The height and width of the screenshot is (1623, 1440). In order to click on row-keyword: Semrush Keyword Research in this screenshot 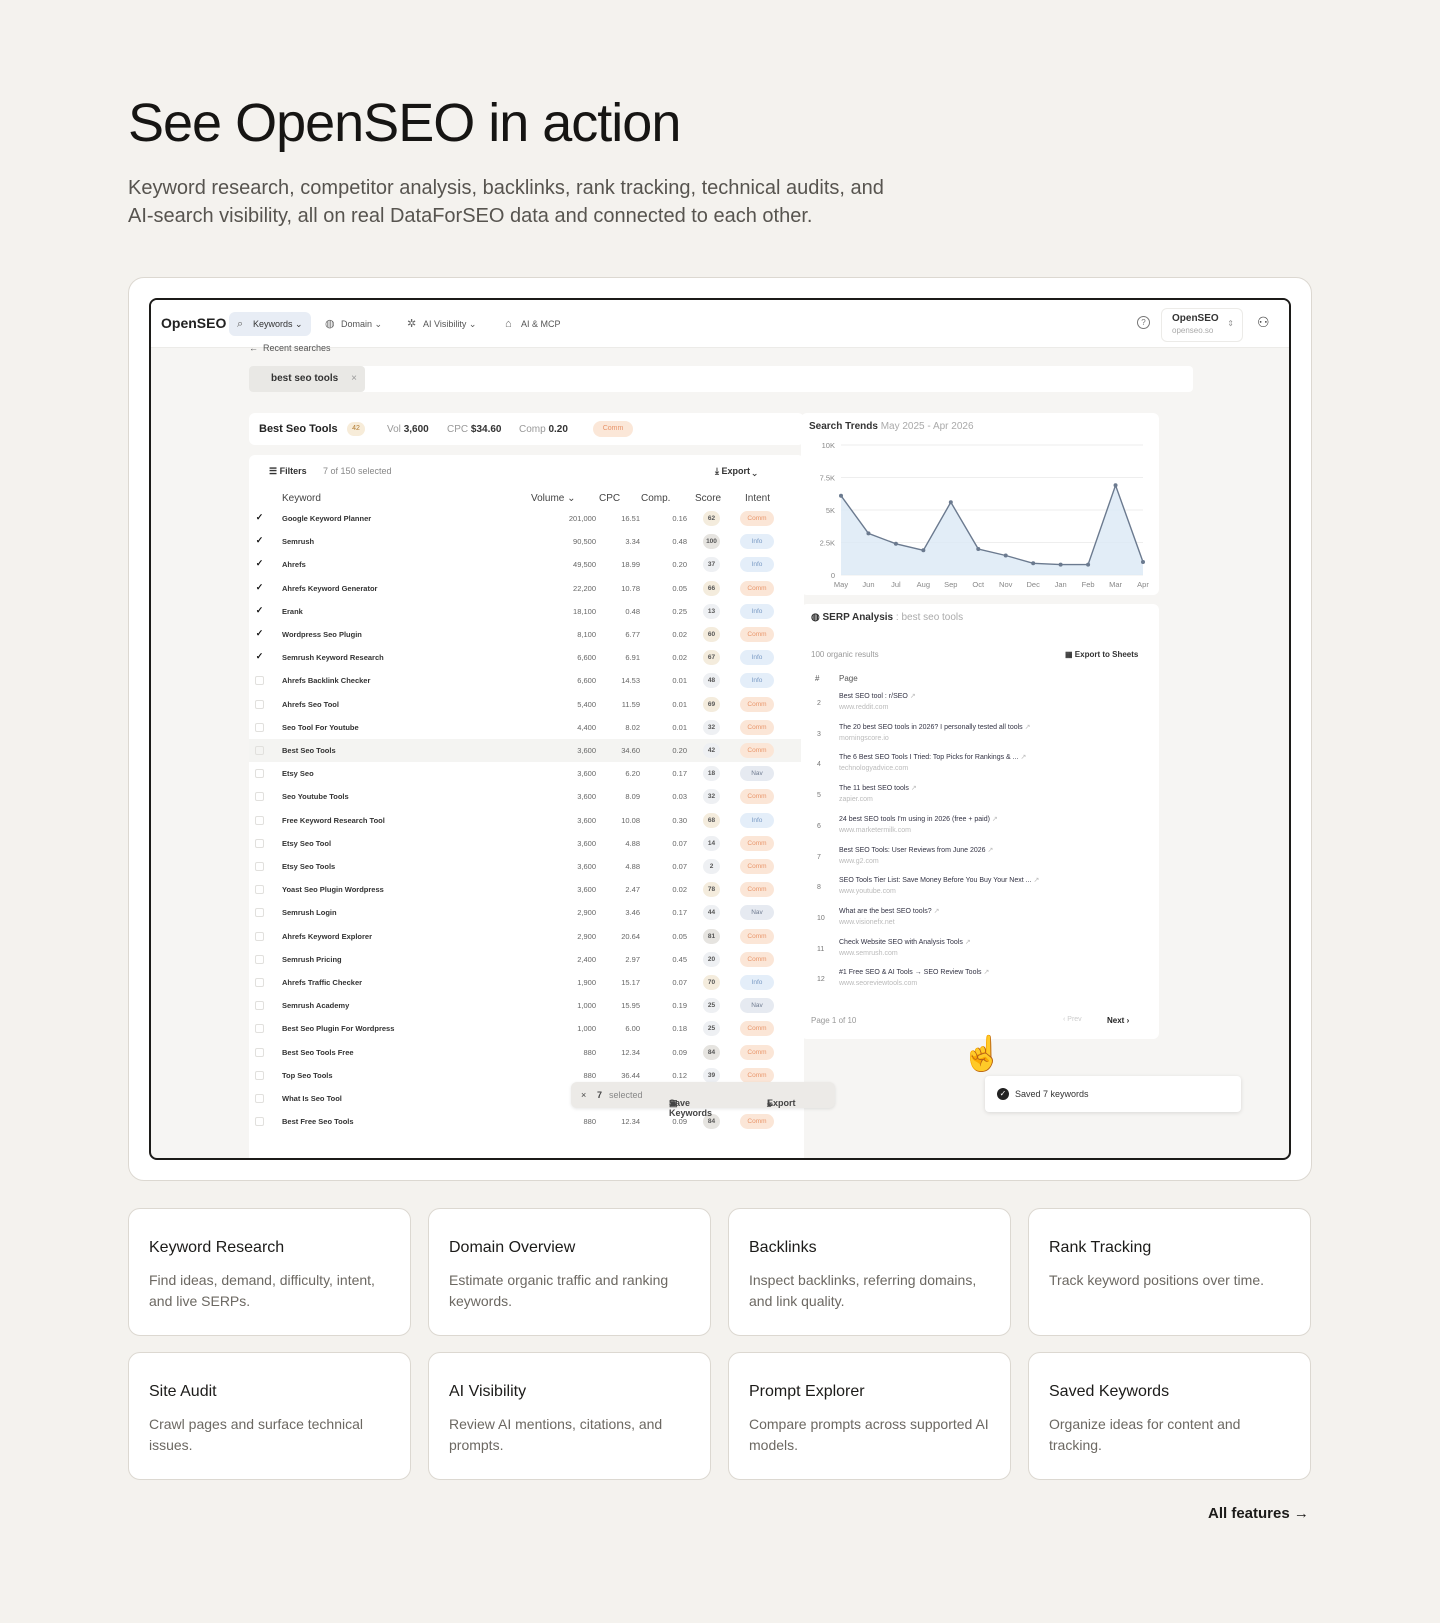, I will do `click(333, 657)`.